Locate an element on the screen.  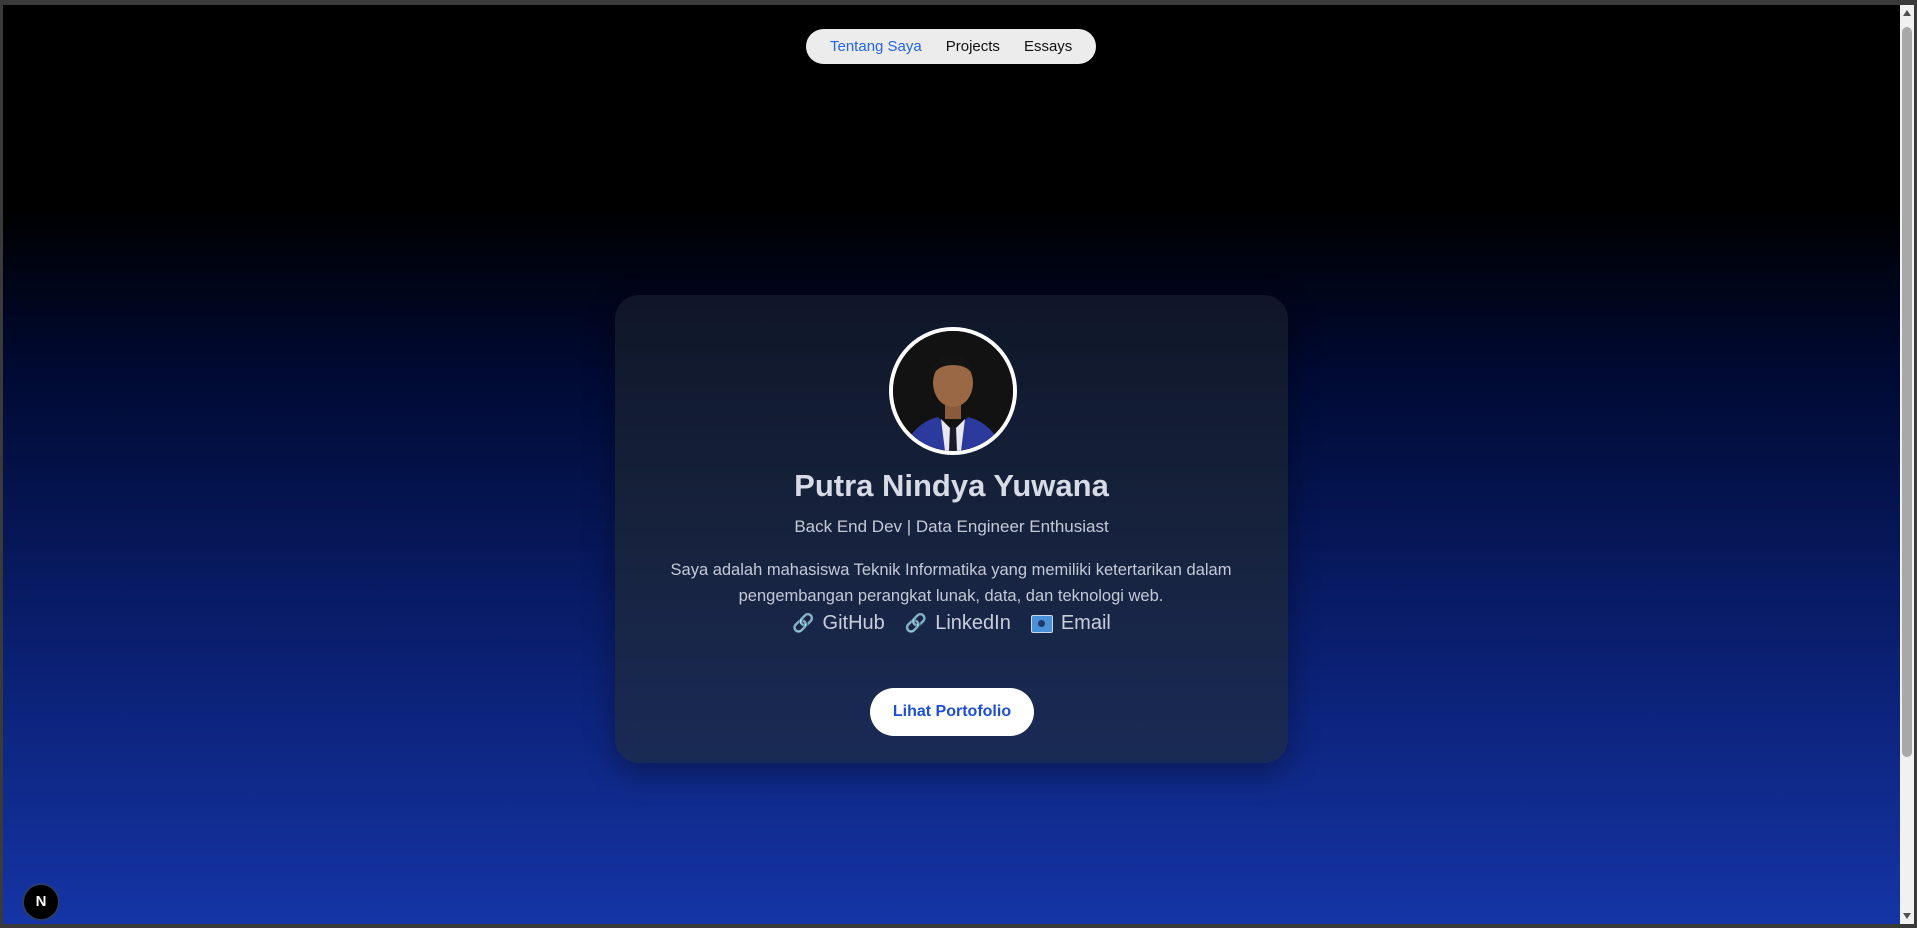
top-nav: Tentang Saya Projects Essays is located at coordinates (951, 46).